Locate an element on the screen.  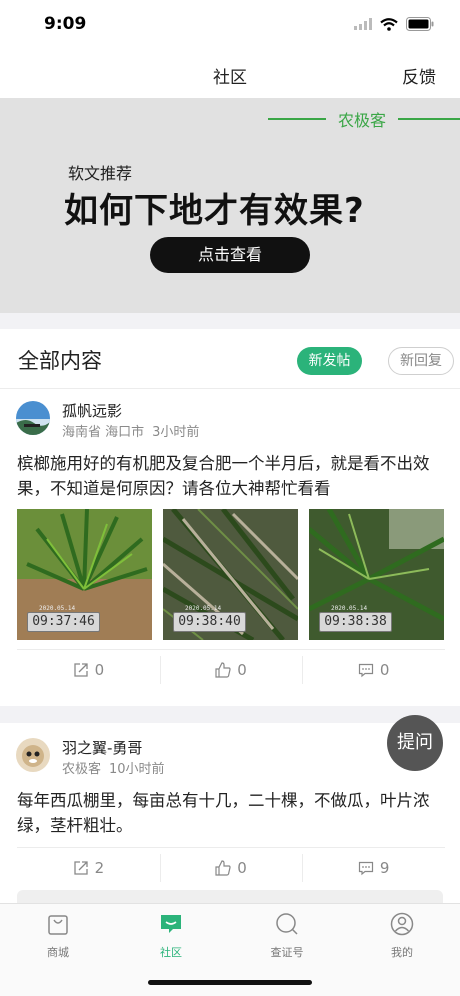
section-divider is located at coordinates (230, 321).